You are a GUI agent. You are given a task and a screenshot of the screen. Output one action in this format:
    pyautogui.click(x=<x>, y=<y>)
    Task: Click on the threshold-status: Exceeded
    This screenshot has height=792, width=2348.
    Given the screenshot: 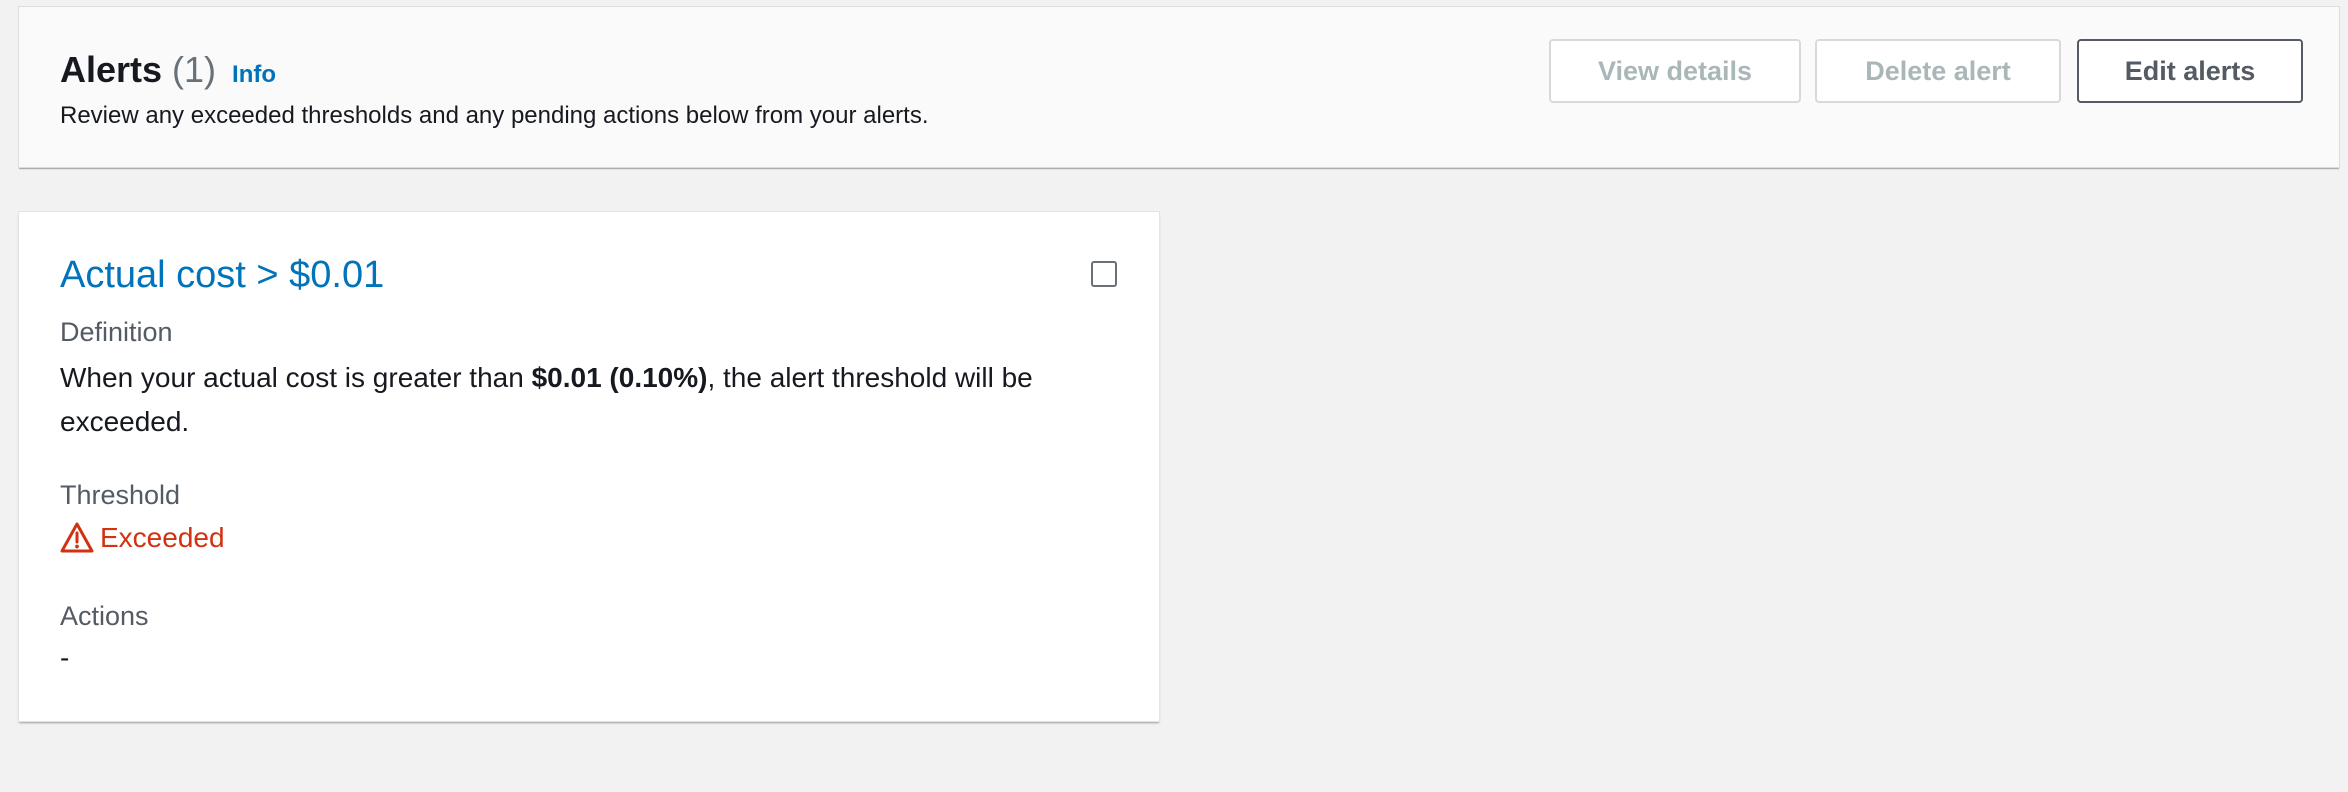 What is the action you would take?
    pyautogui.click(x=142, y=538)
    